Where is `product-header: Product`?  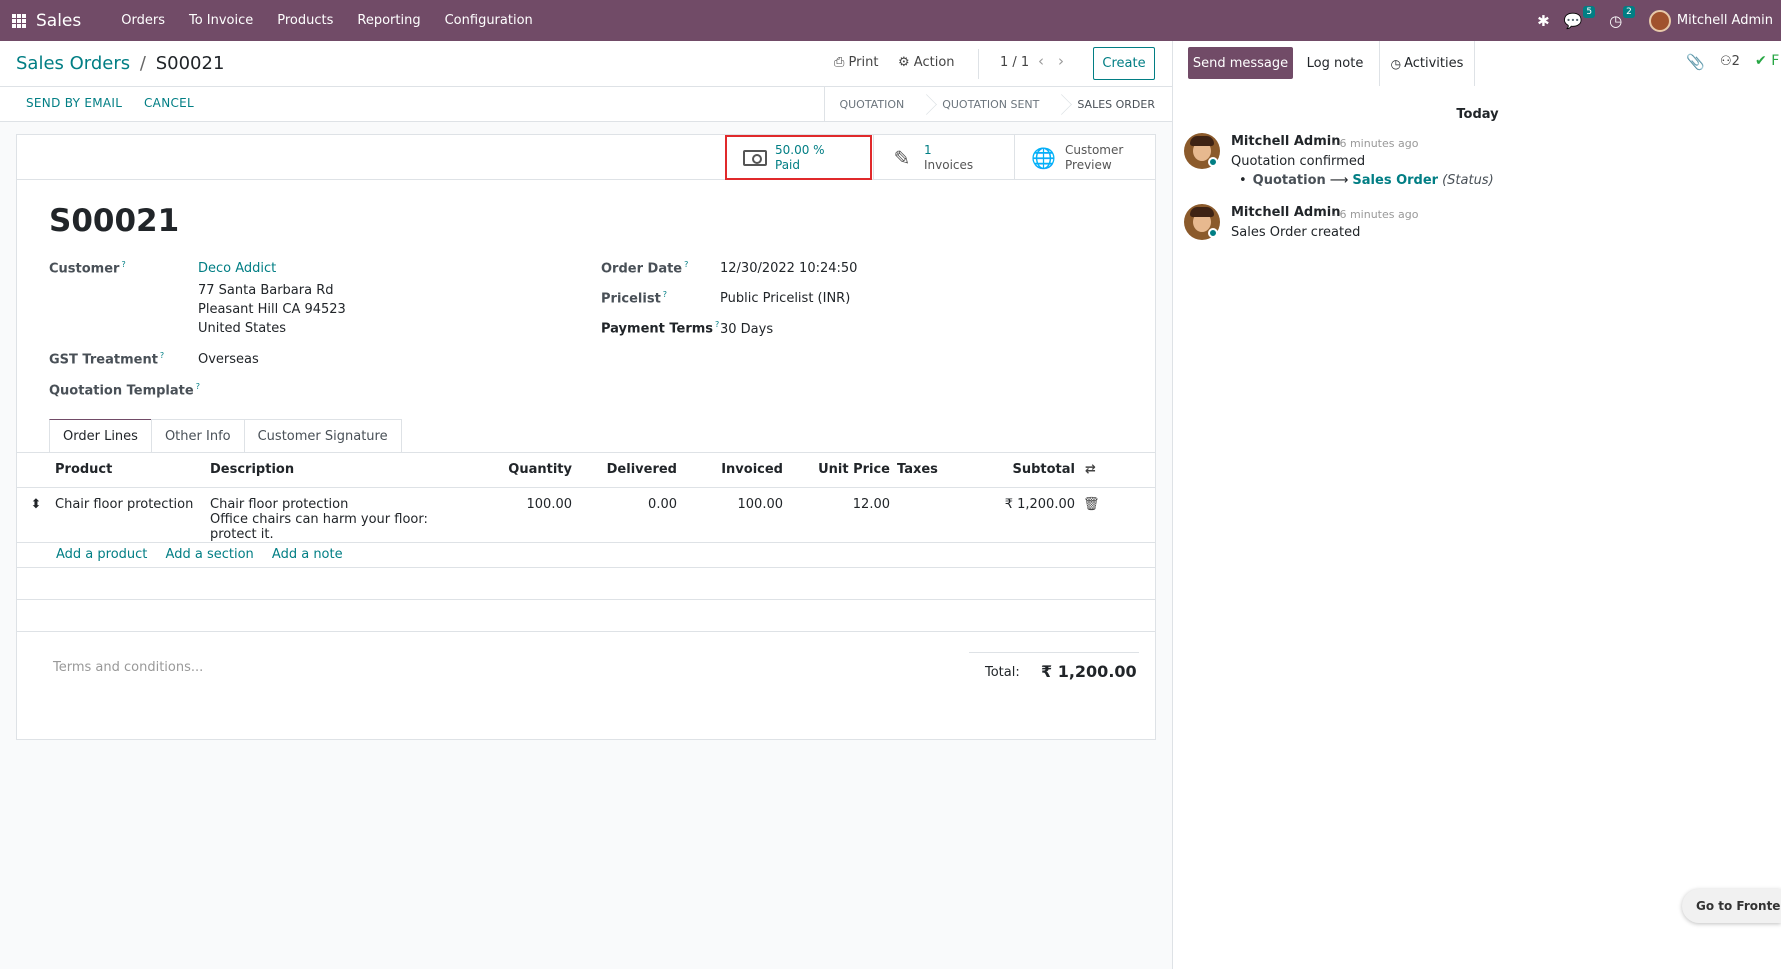 product-header: Product is located at coordinates (132, 470).